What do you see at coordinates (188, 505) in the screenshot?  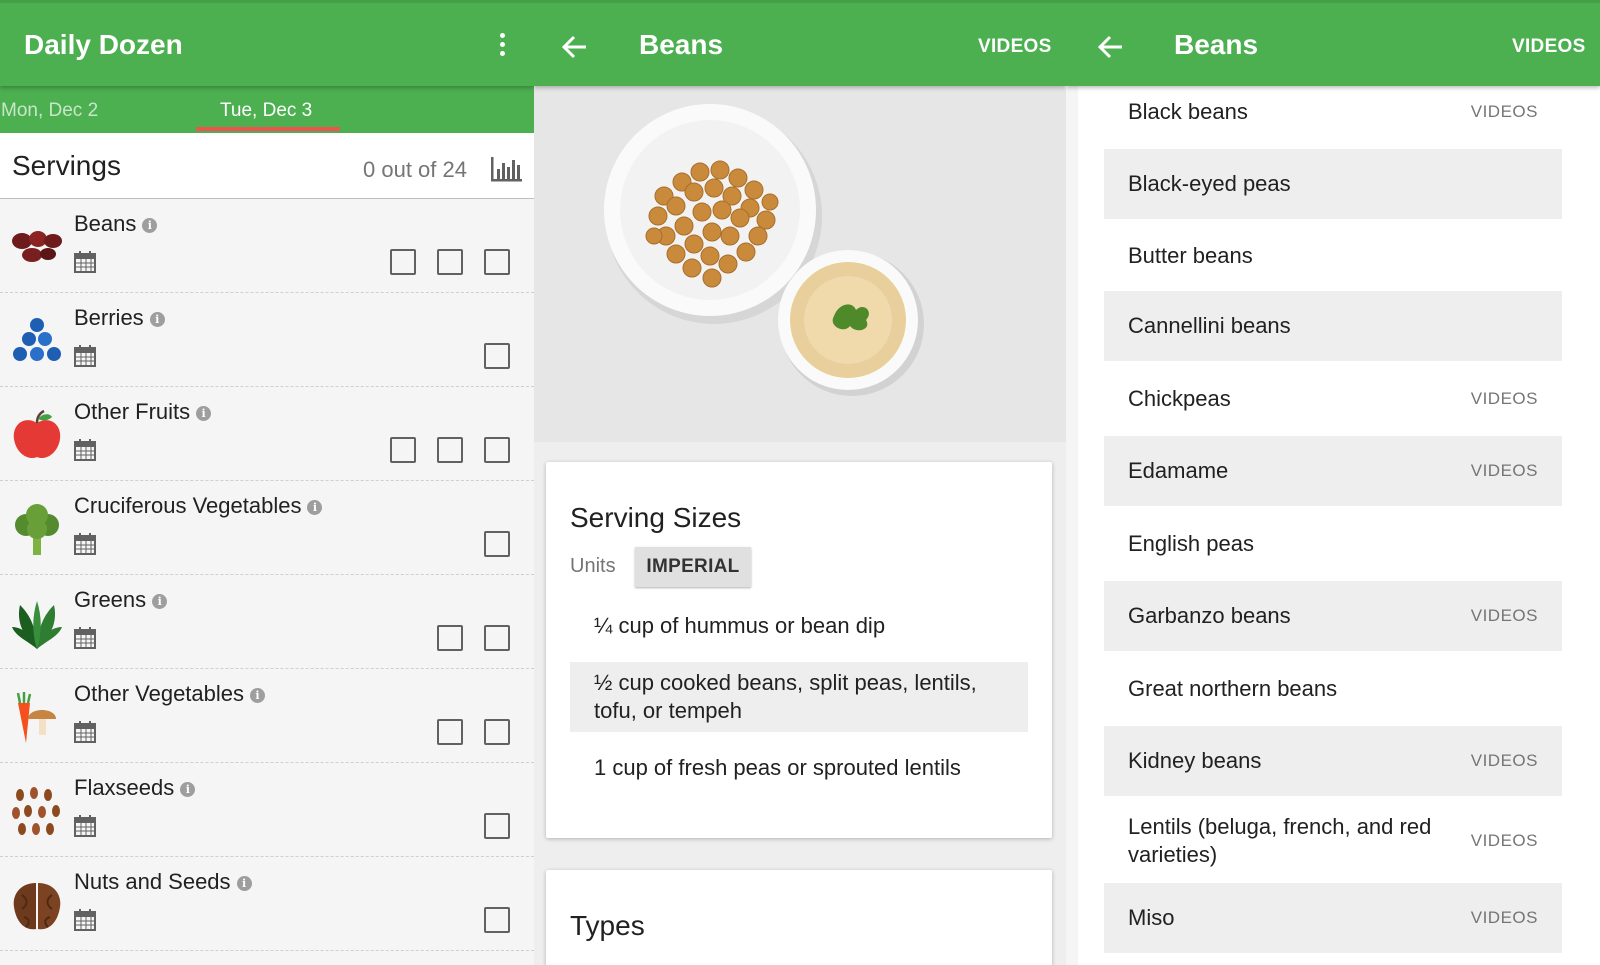 I see `food-name-cruciferous-vegetables: Cruciferous Vegetables` at bounding box center [188, 505].